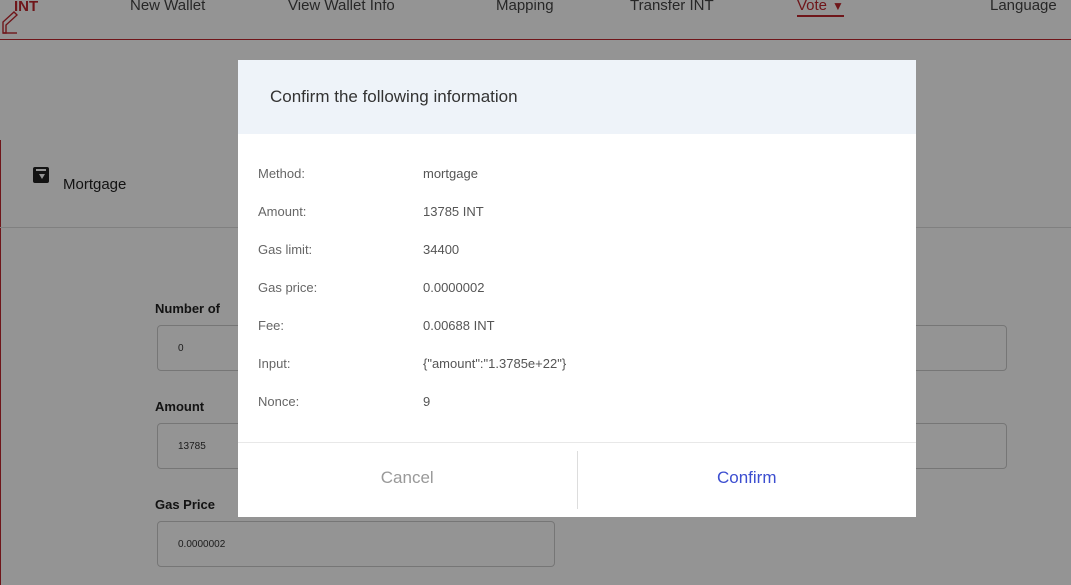  What do you see at coordinates (344, 401) in the screenshot?
I see `info-row-nonce: Nonce: 9` at bounding box center [344, 401].